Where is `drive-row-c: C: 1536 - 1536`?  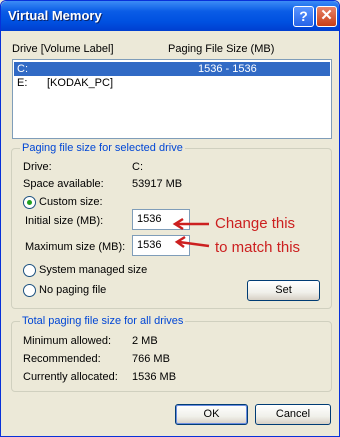 drive-row-c: C: 1536 - 1536 is located at coordinates (172, 69).